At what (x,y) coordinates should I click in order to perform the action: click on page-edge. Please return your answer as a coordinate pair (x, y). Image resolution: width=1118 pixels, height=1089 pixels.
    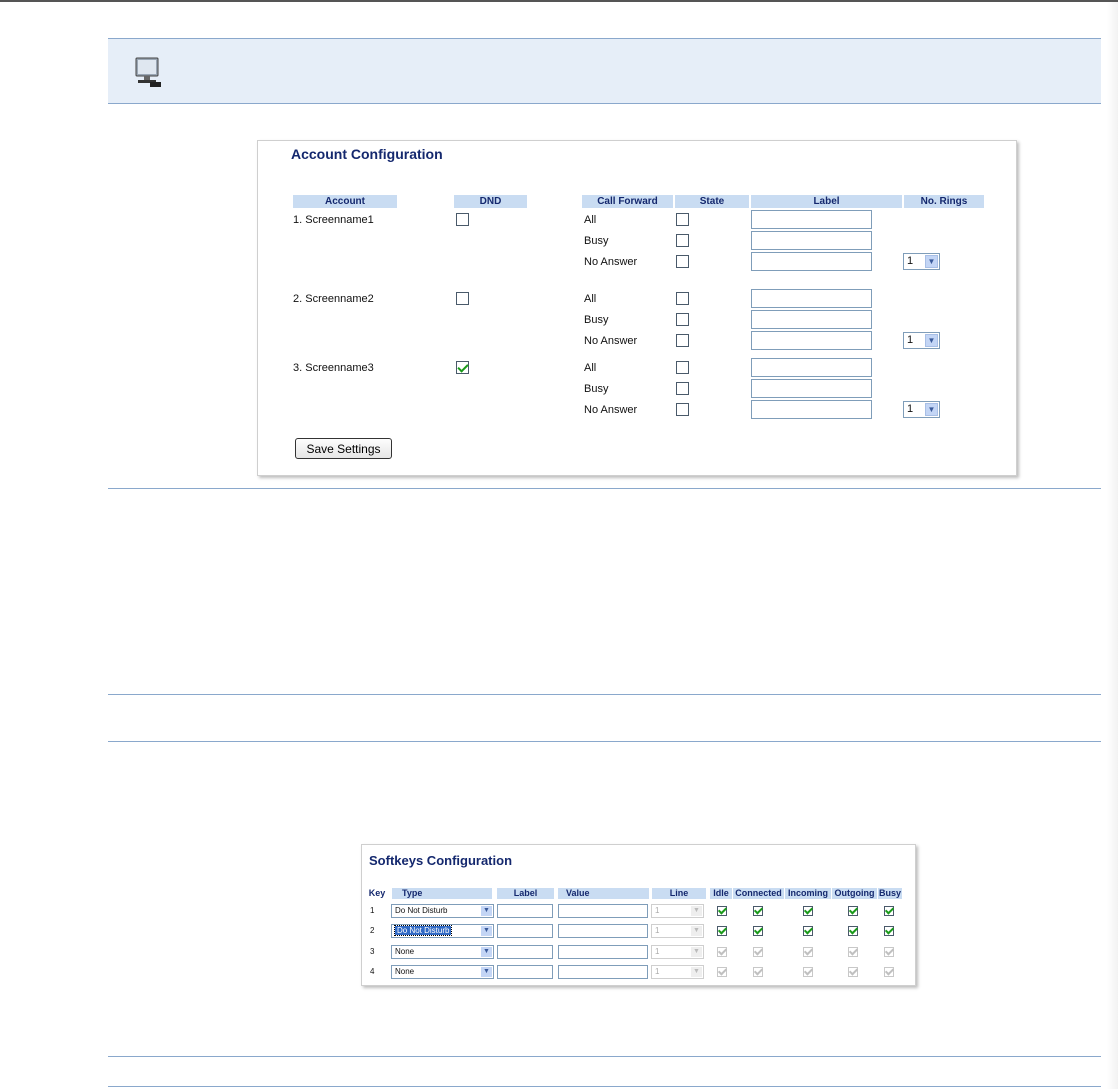
    Looking at the image, I should click on (1112, 545).